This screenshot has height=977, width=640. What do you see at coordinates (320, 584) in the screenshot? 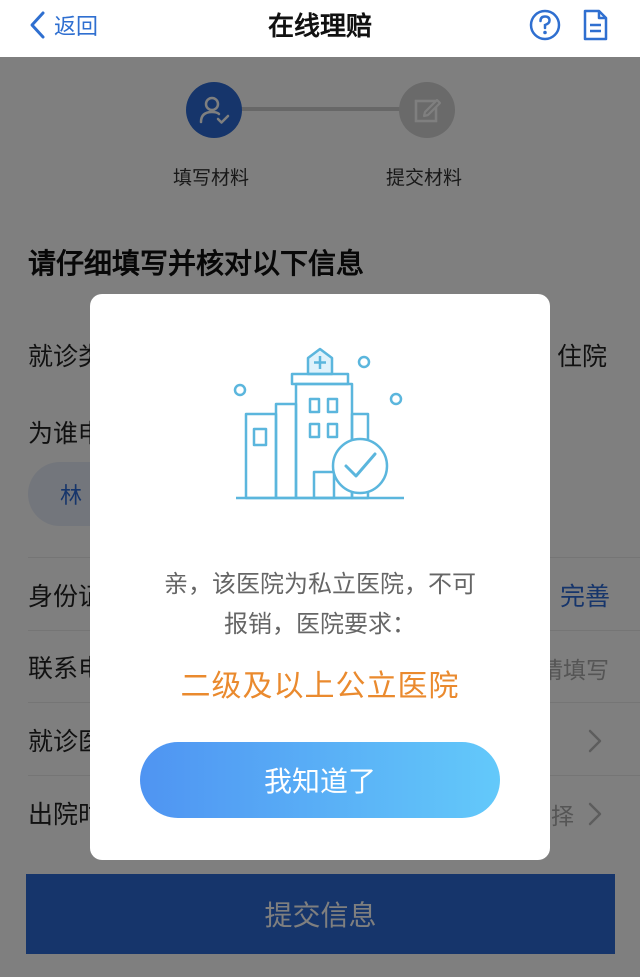
I see `dialog-message-line1: 亲，该医院为私立医院，不可` at bounding box center [320, 584].